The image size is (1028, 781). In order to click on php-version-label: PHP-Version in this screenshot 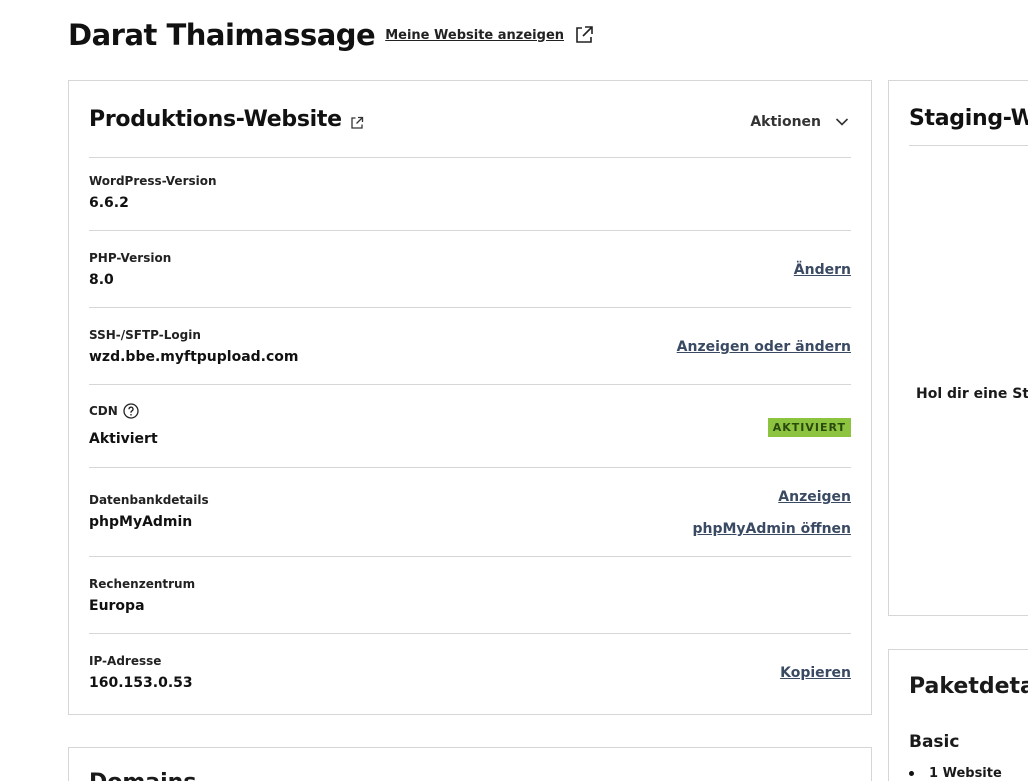, I will do `click(130, 258)`.